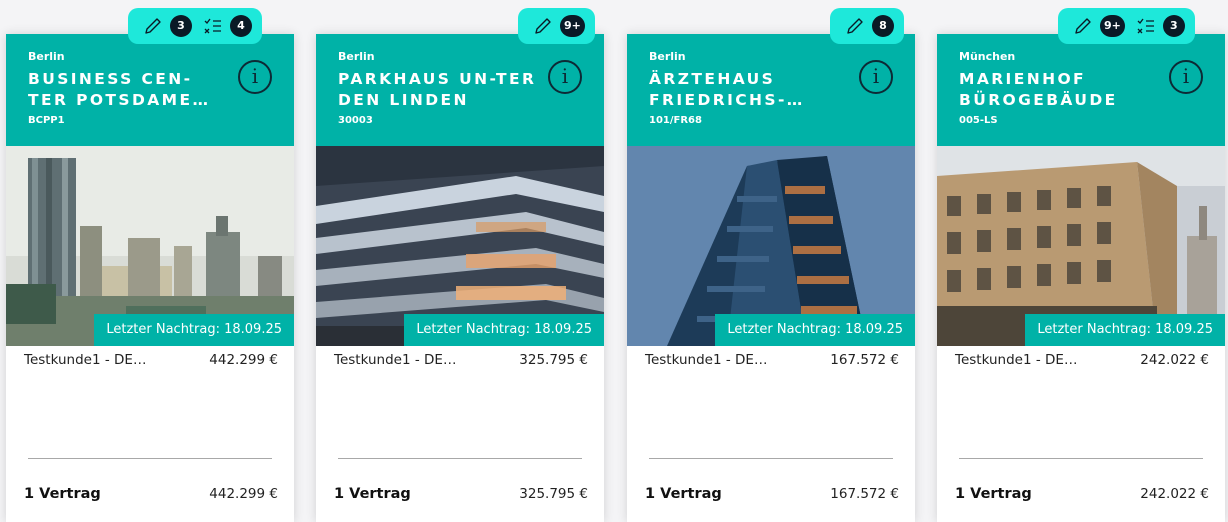 The image size is (1228, 522). What do you see at coordinates (151, 360) in the screenshot?
I see `customer-row: Testkunde1 - DE… 442.299 €` at bounding box center [151, 360].